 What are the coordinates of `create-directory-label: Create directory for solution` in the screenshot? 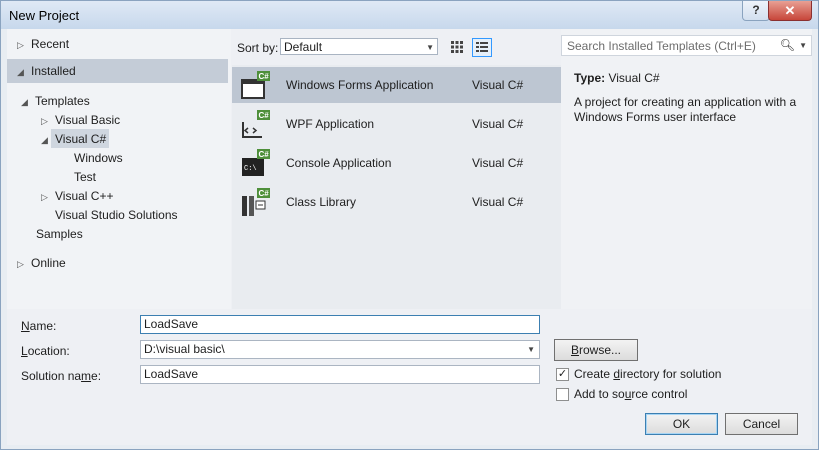 It's located at (647, 374).